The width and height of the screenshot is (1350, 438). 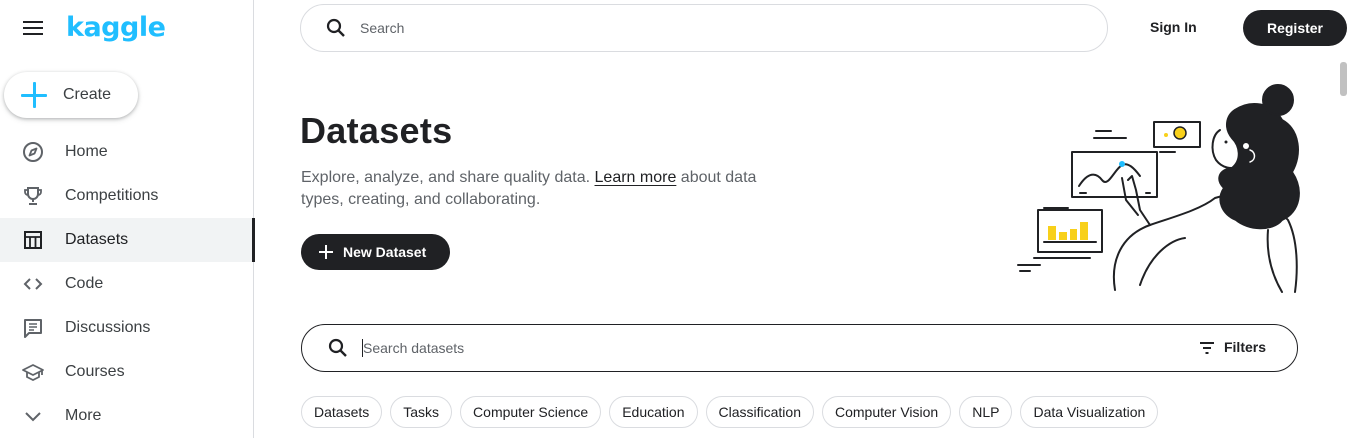 I want to click on chevron-down-icon, so click(x=33, y=416).